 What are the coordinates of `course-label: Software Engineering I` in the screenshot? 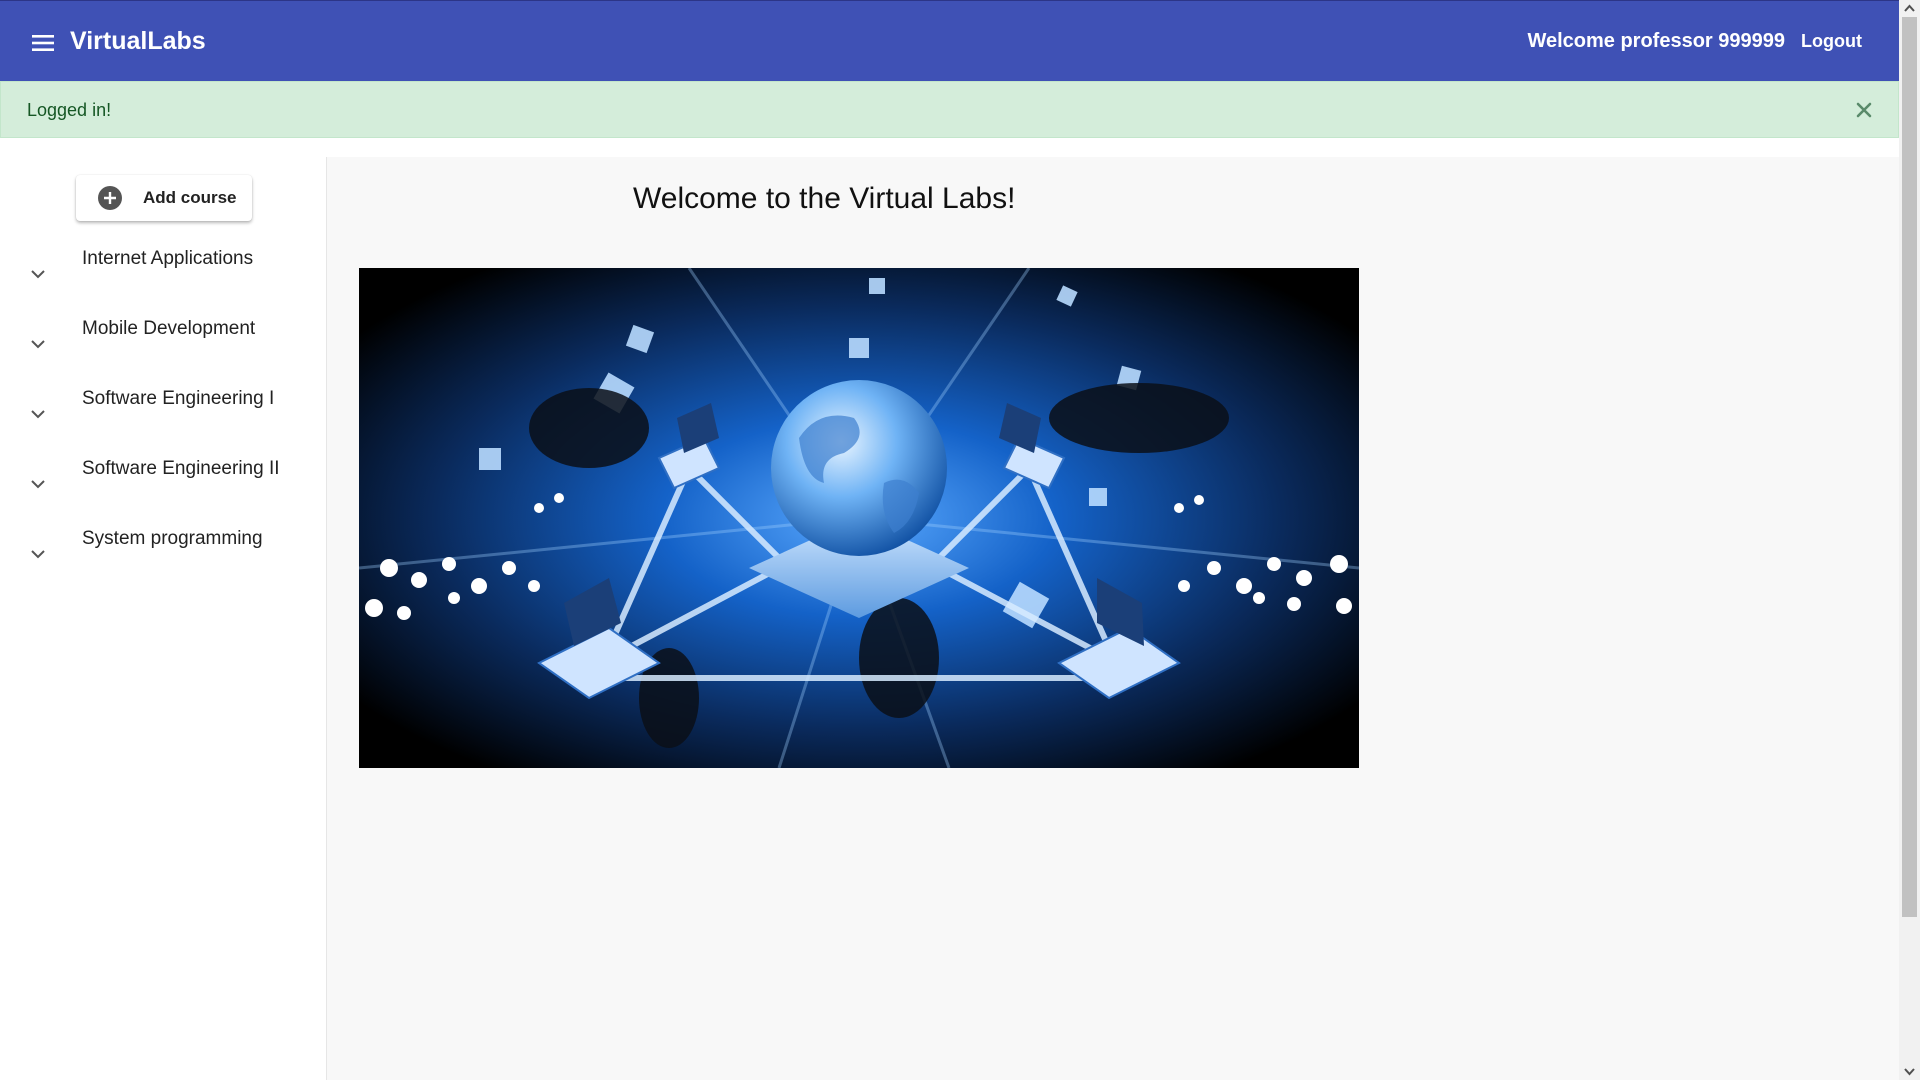 It's located at (178, 398).